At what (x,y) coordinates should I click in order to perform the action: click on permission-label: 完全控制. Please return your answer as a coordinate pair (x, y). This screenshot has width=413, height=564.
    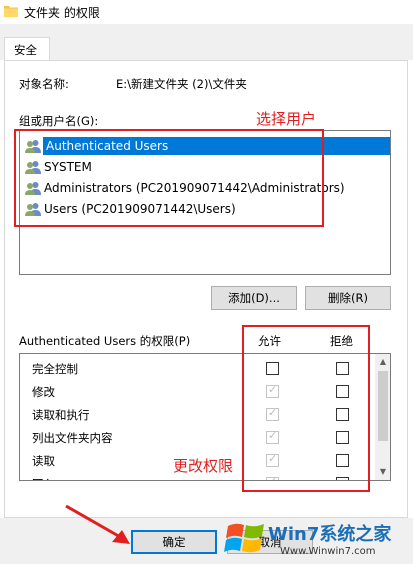
    Looking at the image, I should click on (55, 369).